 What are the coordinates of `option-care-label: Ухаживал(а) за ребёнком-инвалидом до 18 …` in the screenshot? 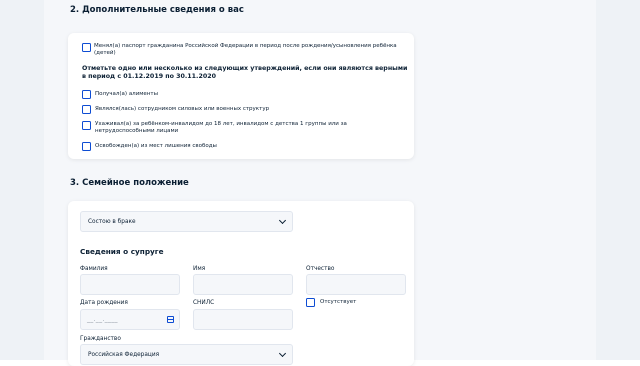 It's located at (221, 127).